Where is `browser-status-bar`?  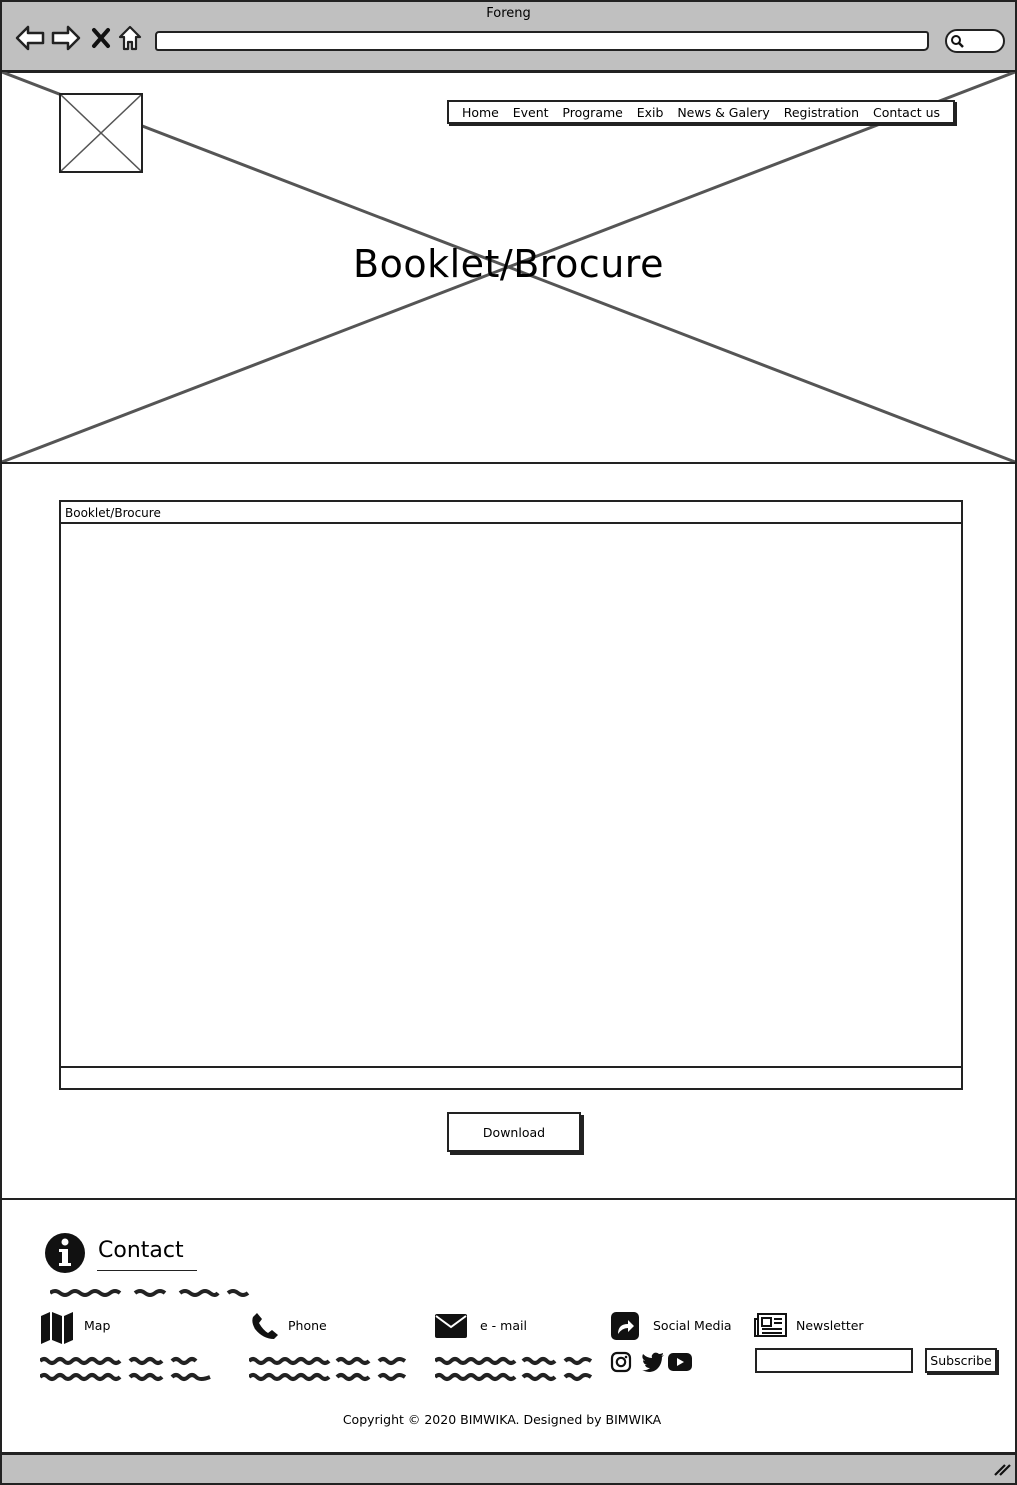 browser-status-bar is located at coordinates (508, 1468).